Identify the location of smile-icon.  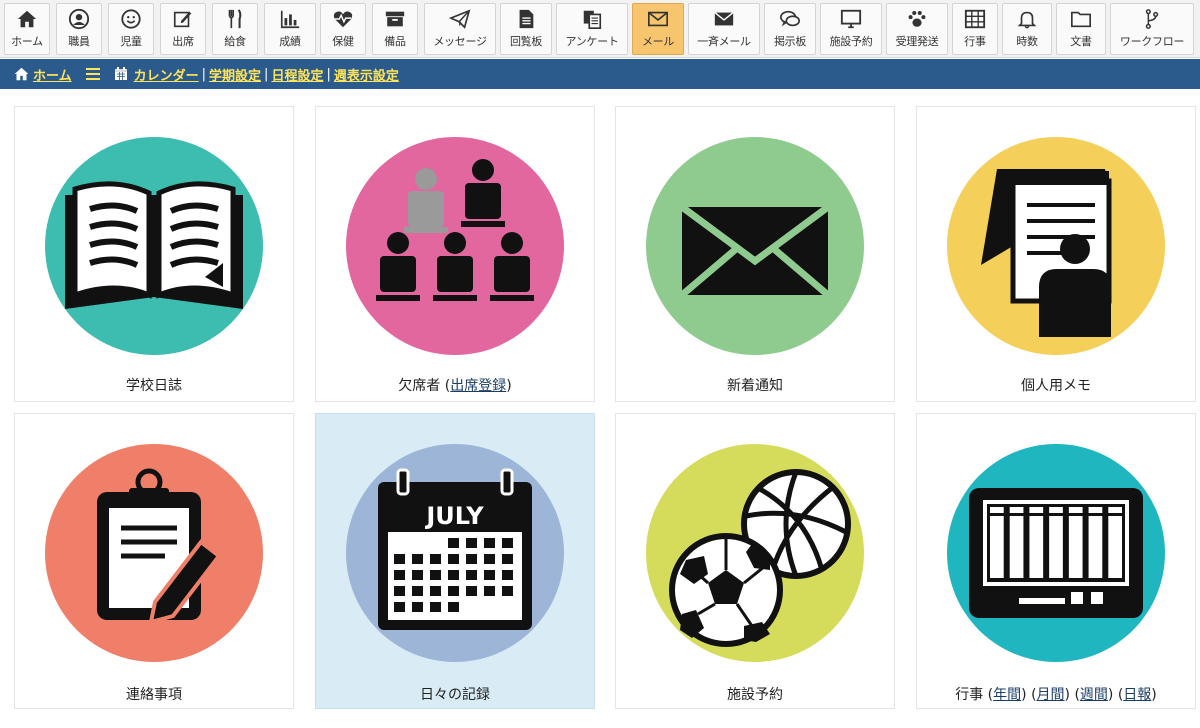
(131, 19).